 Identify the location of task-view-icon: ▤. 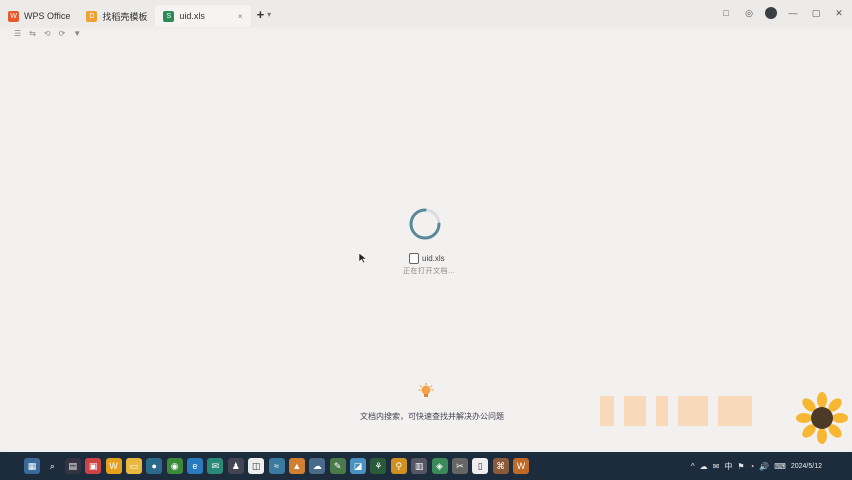
(72, 466).